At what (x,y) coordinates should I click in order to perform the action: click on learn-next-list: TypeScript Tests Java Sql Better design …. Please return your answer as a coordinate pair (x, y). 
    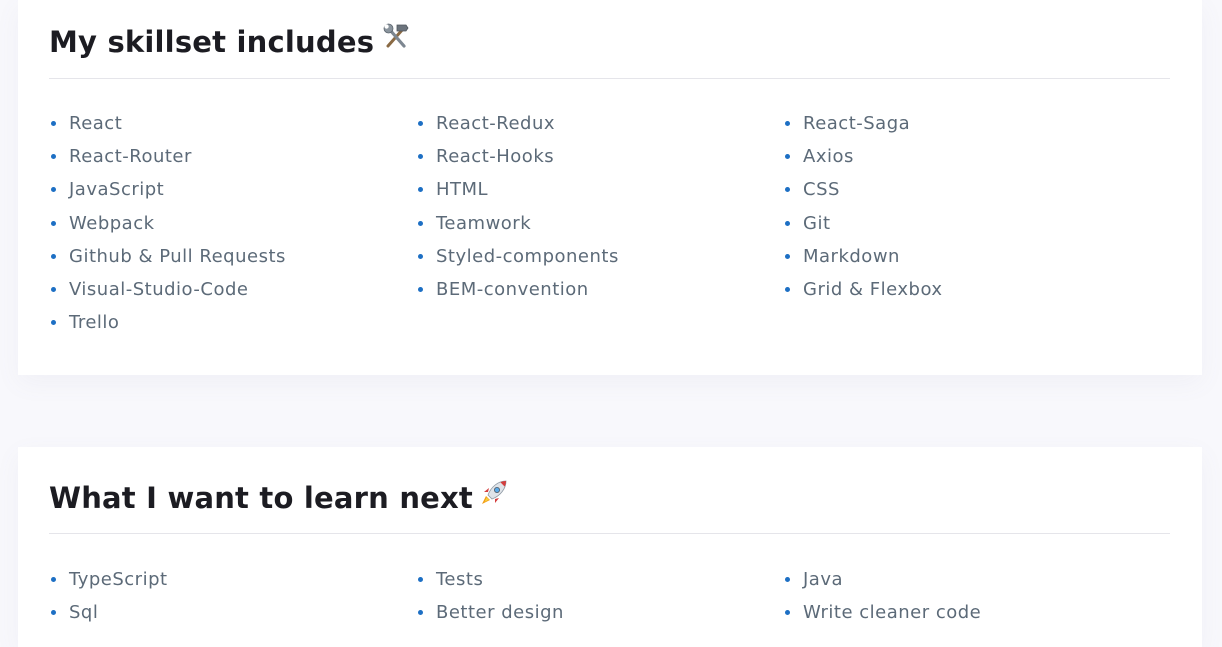
    Looking at the image, I should click on (606, 596).